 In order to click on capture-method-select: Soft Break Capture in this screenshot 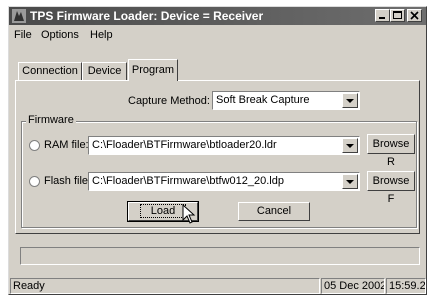, I will do `click(286, 100)`.